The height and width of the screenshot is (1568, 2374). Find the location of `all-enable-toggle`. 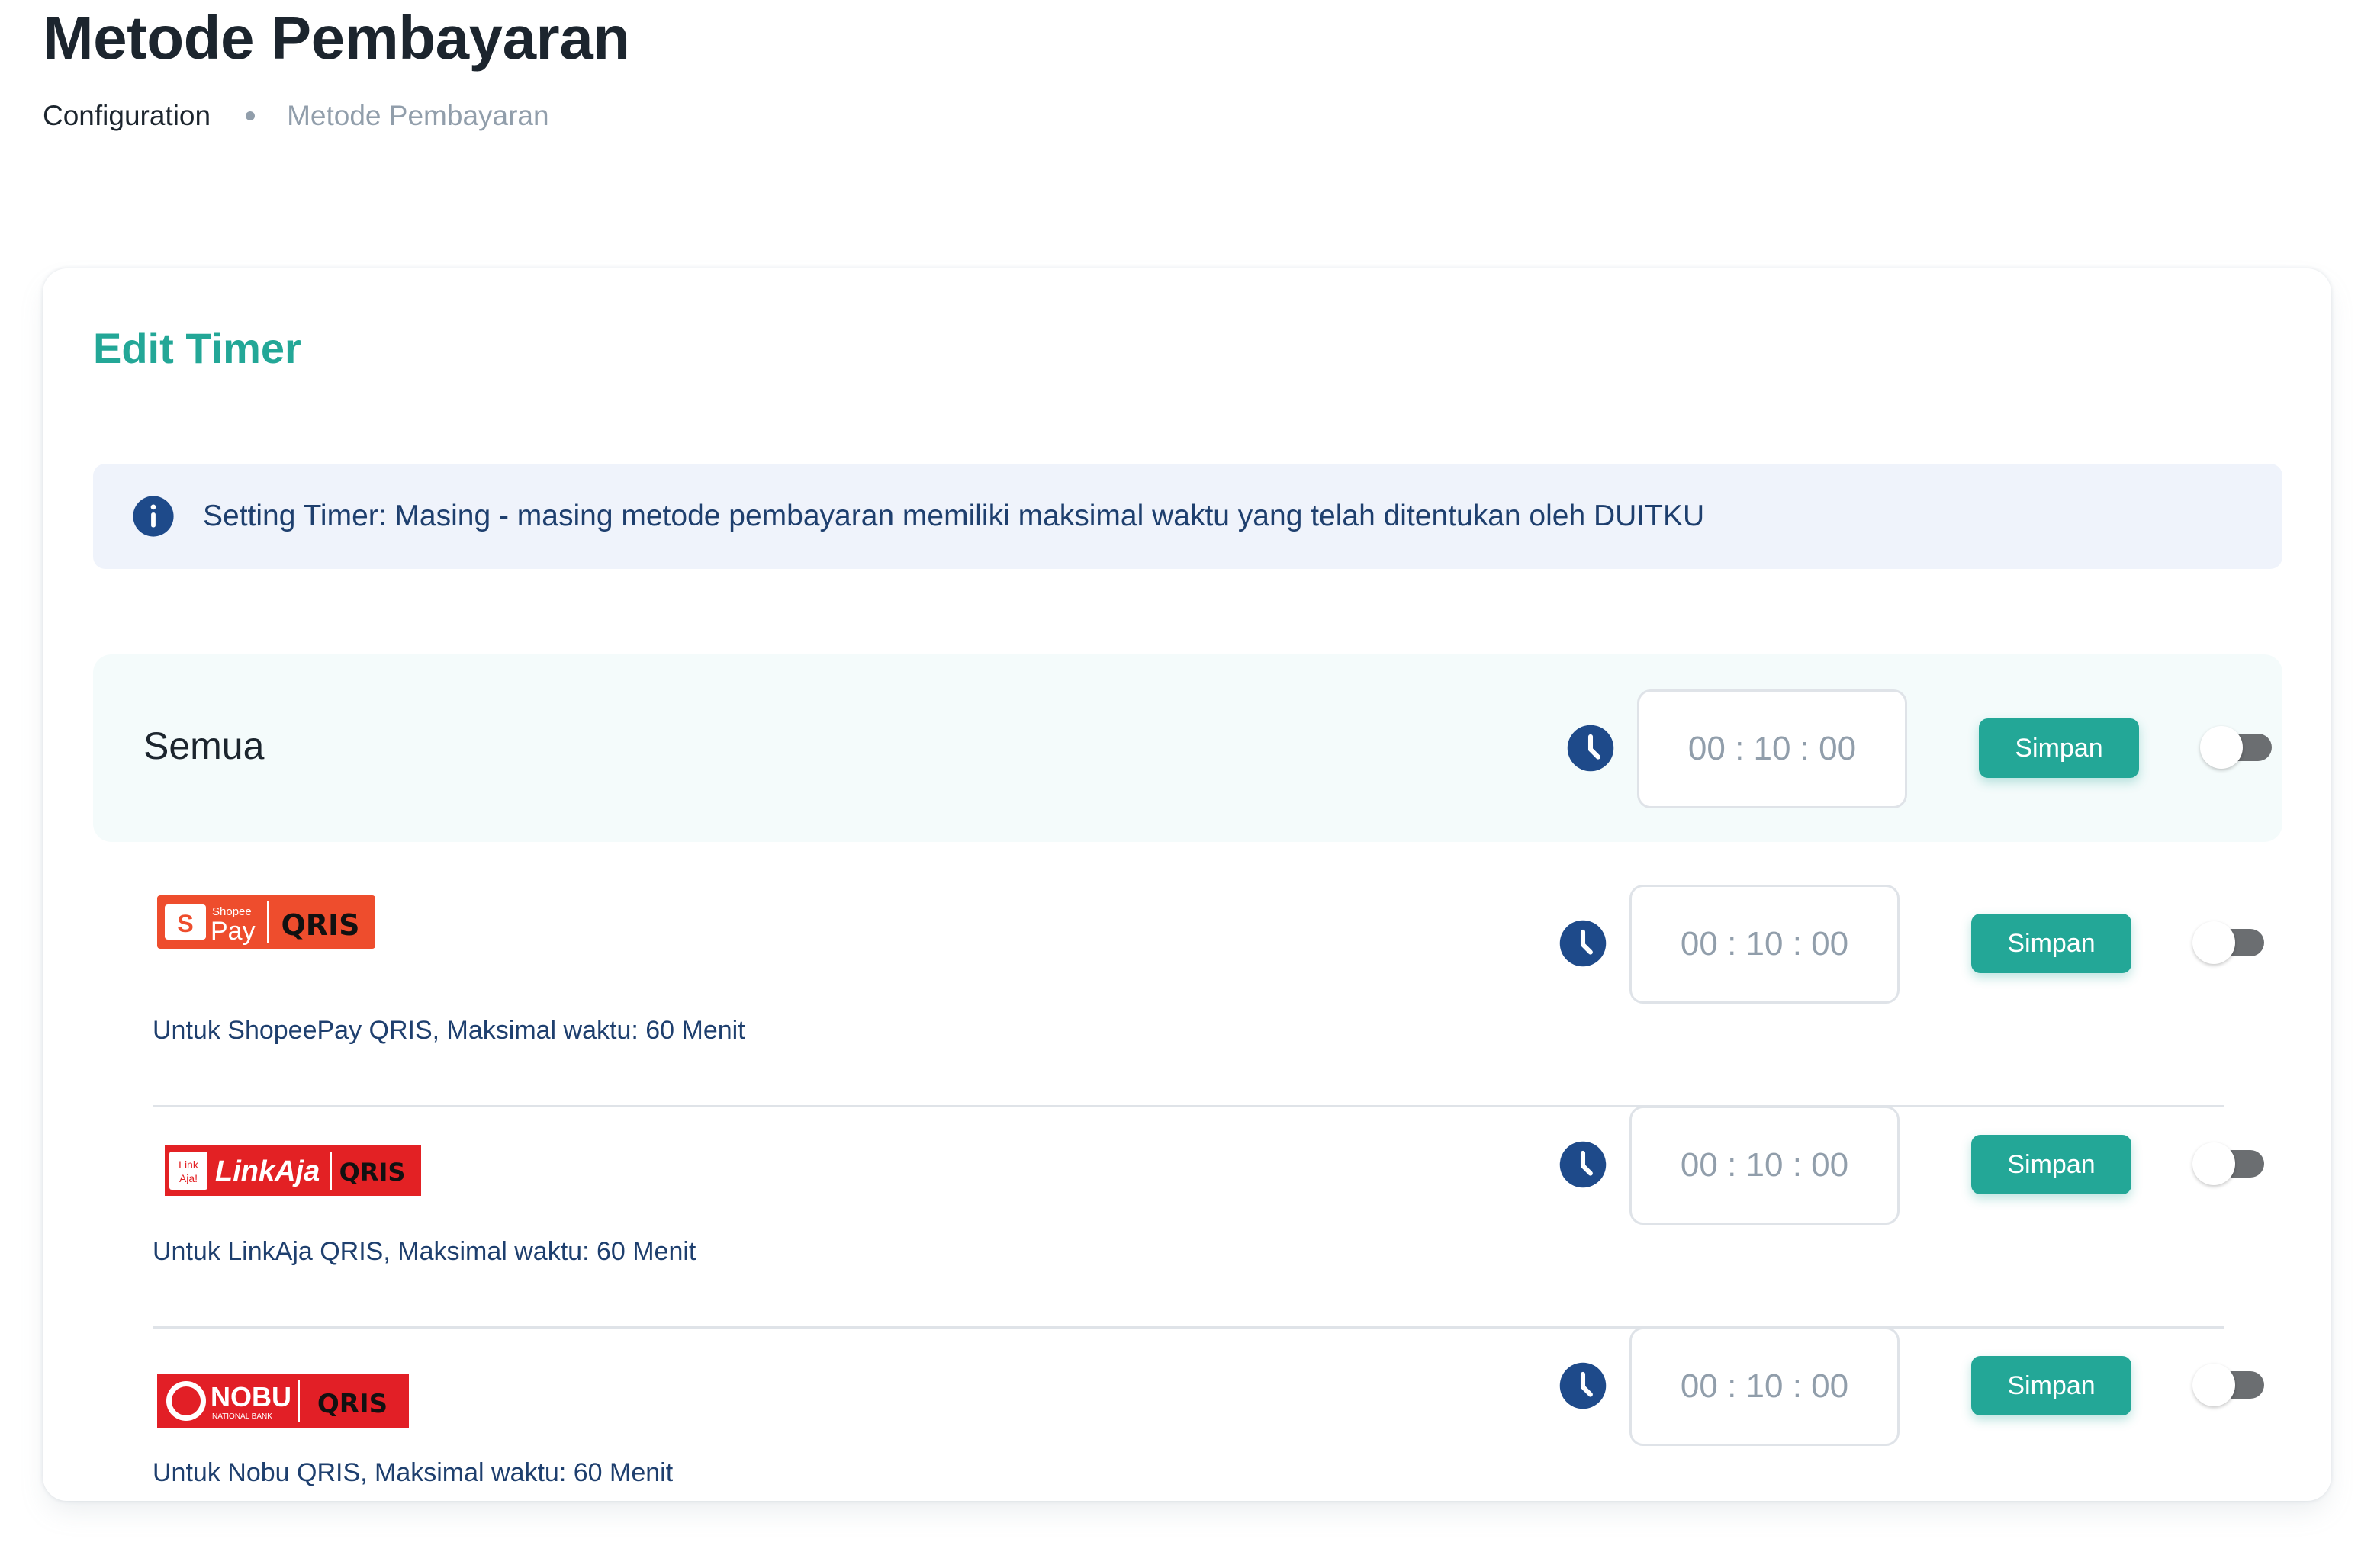

all-enable-toggle is located at coordinates (2236, 747).